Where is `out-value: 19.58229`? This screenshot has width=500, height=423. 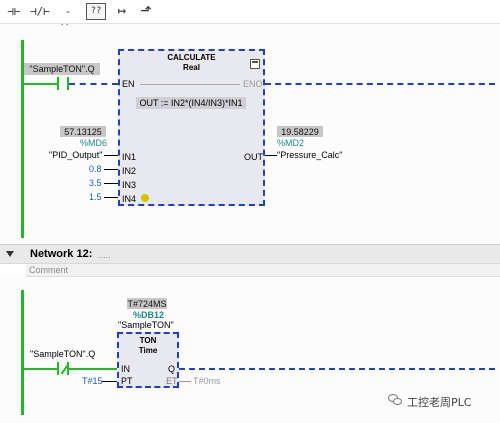
out-value: 19.58229 is located at coordinates (300, 131).